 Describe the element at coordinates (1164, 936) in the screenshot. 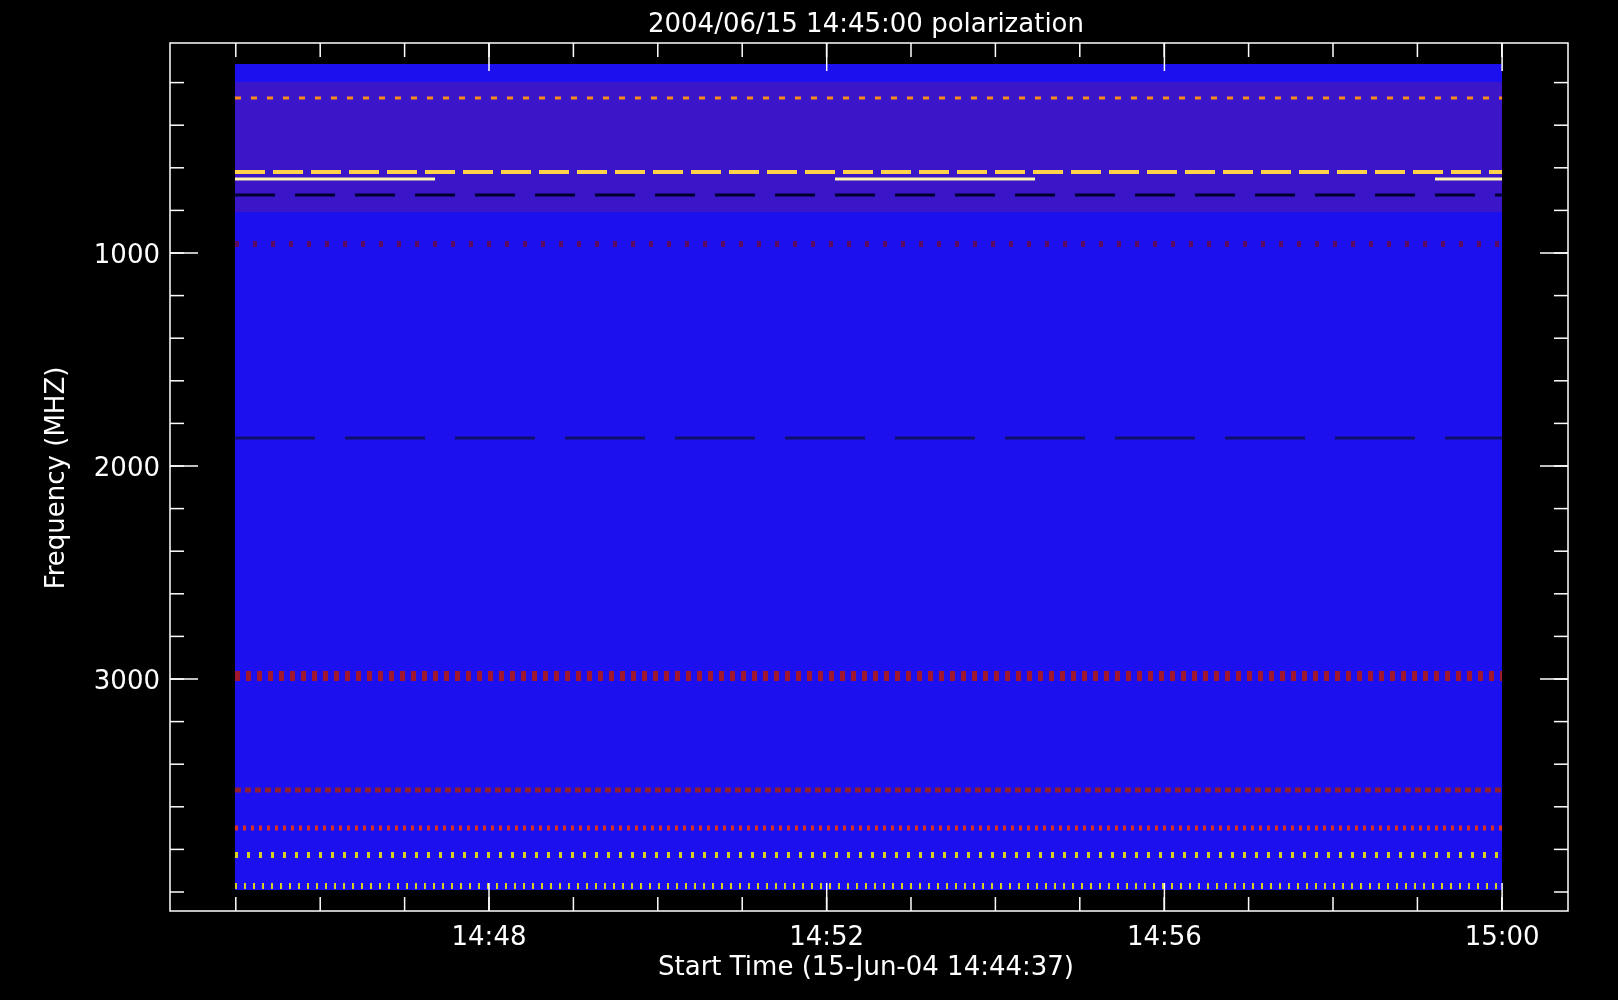

I see `x-tick-label: 14:56` at that location.